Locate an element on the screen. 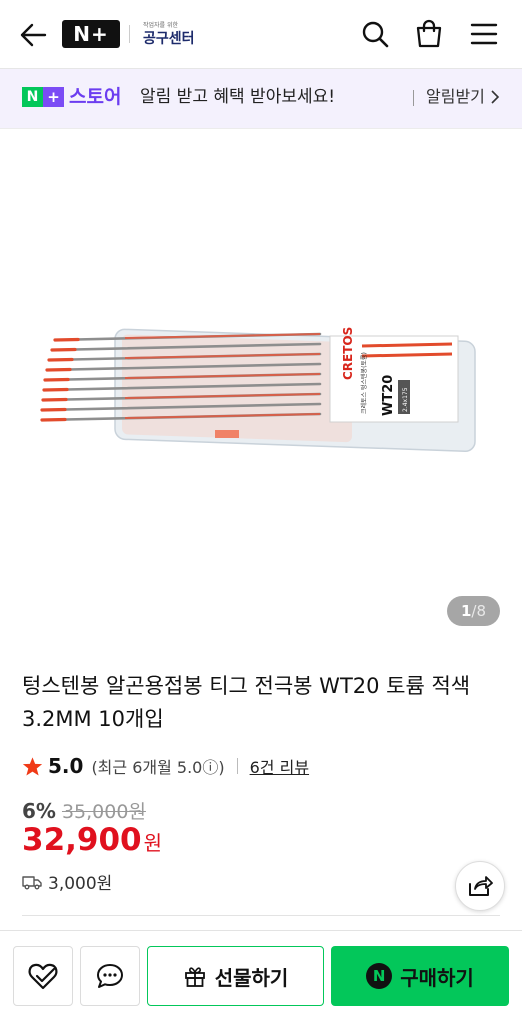 The height and width of the screenshot is (1024, 522). search-icon is located at coordinates (375, 34).